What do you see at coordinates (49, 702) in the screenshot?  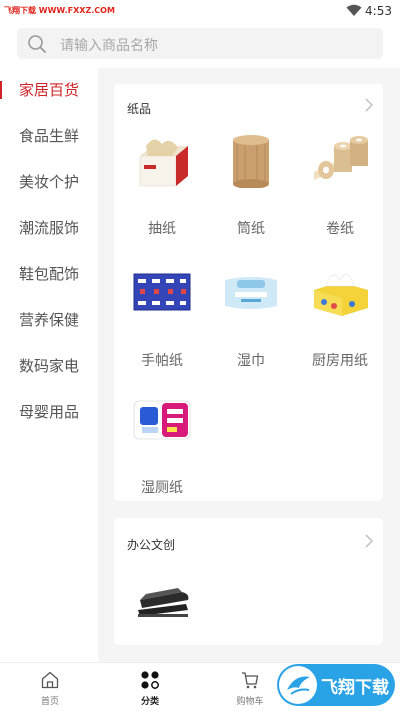 I see `nav-label: 首页` at bounding box center [49, 702].